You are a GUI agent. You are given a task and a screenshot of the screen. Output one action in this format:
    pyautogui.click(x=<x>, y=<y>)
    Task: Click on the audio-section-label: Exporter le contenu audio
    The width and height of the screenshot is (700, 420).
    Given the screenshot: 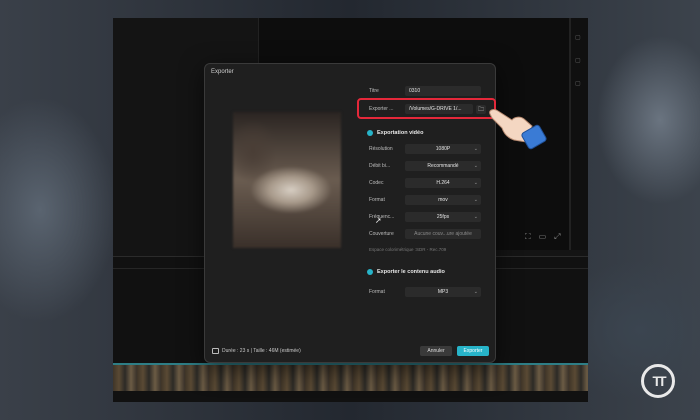 What is the action you would take?
    pyautogui.click(x=411, y=272)
    